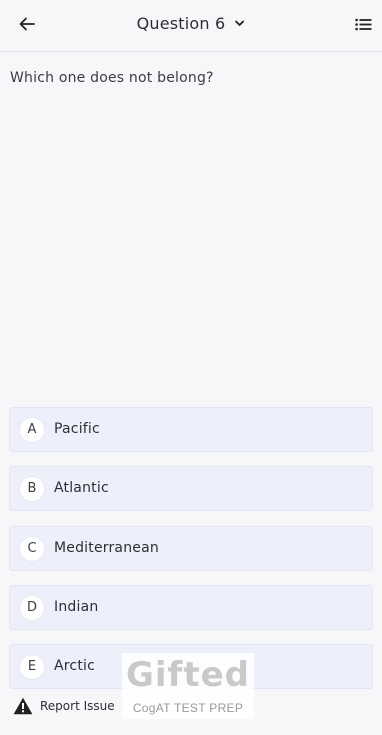  Describe the element at coordinates (191, 607) in the screenshot. I see `answer-option-d: D Indian` at that location.